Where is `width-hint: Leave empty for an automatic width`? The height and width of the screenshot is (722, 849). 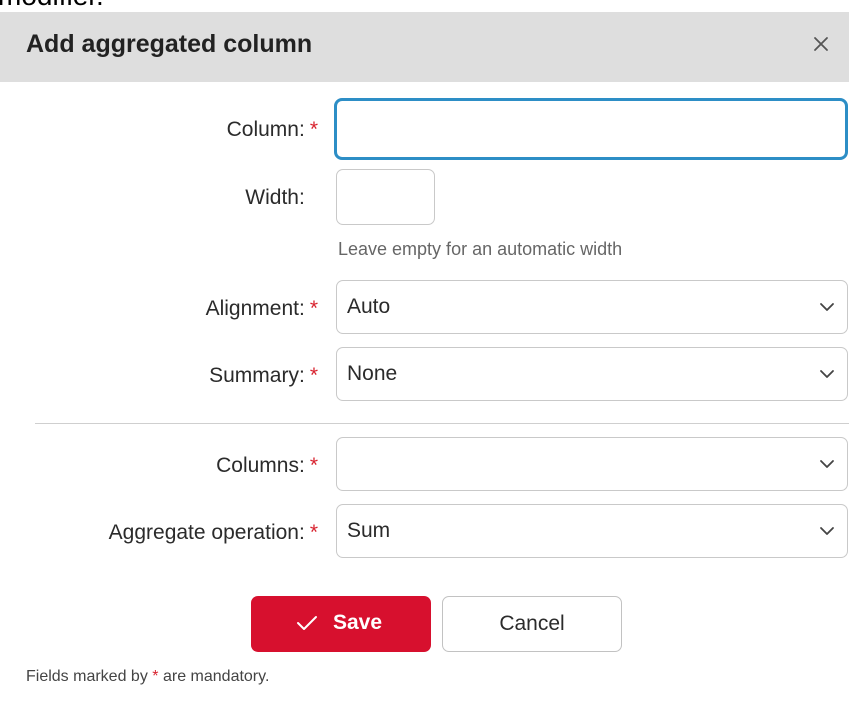
width-hint: Leave empty for an automatic width is located at coordinates (480, 249).